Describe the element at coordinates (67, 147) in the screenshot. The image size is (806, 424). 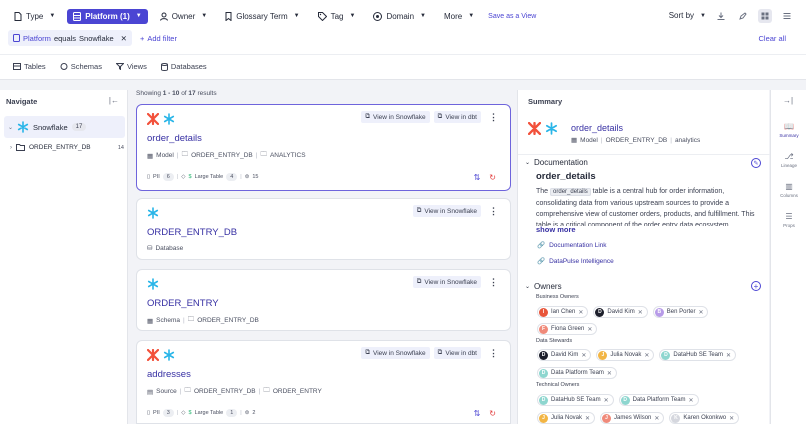
I see `nav-item-order-entry-db: › ORDER_ENTRY_DB 14` at that location.